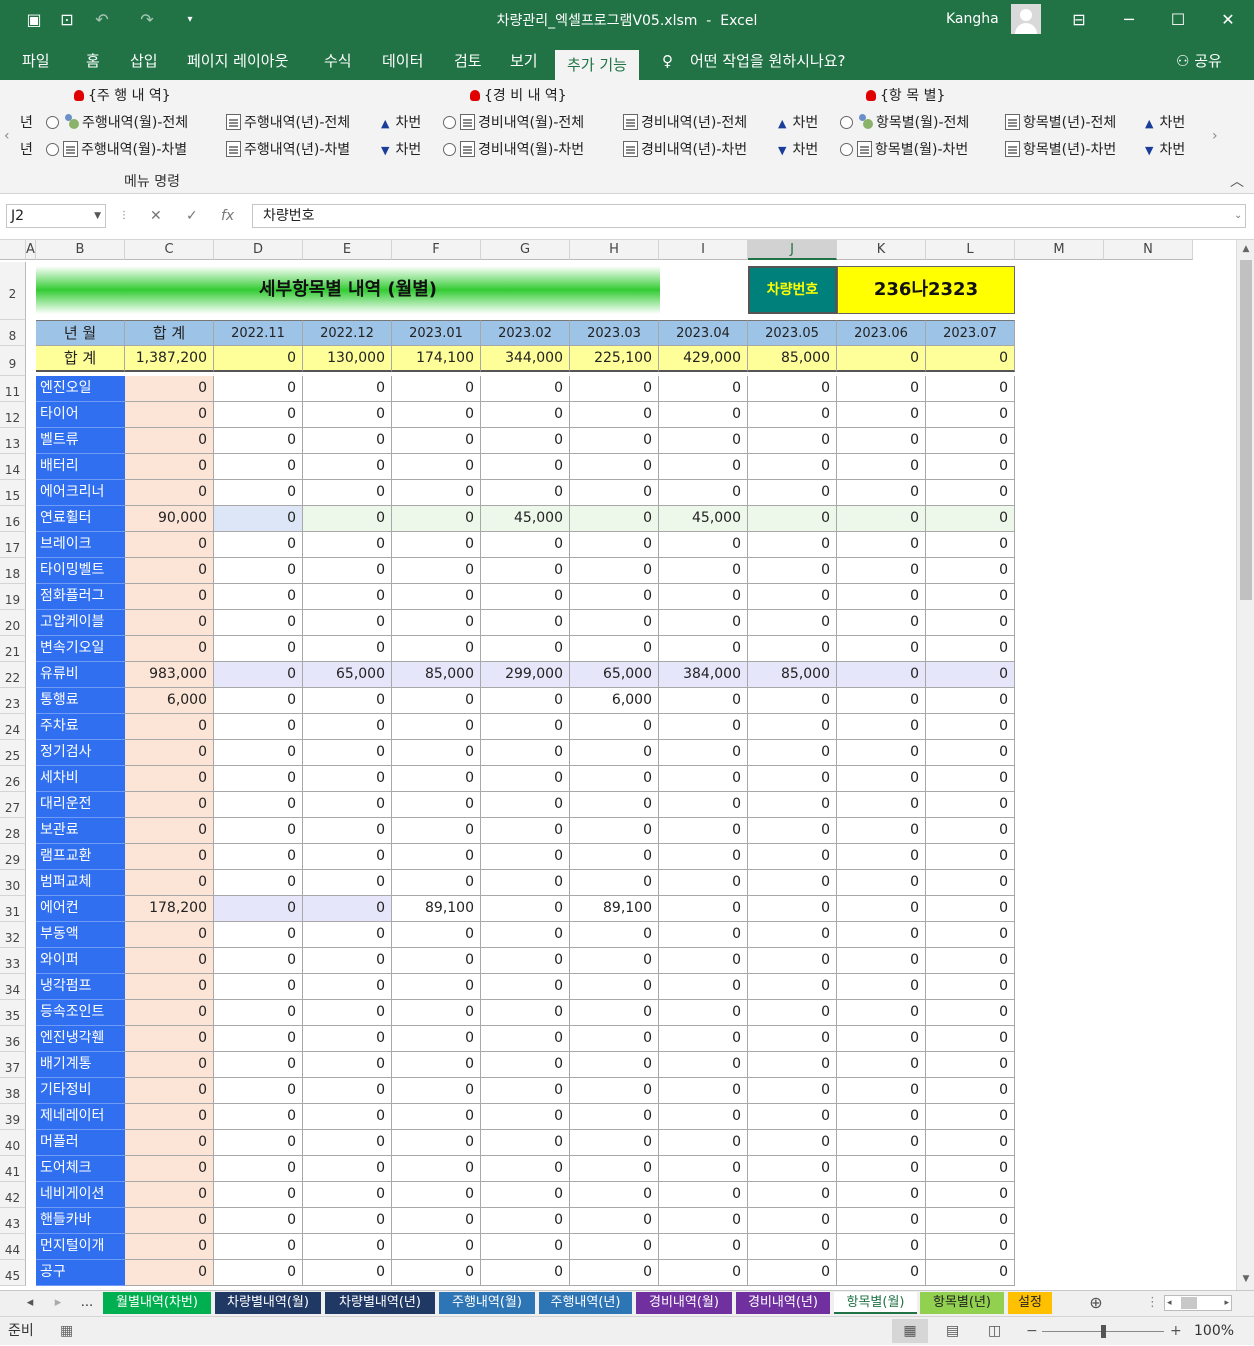 The width and height of the screenshot is (1254, 1346). I want to click on category-label: 배터리, so click(80, 467).